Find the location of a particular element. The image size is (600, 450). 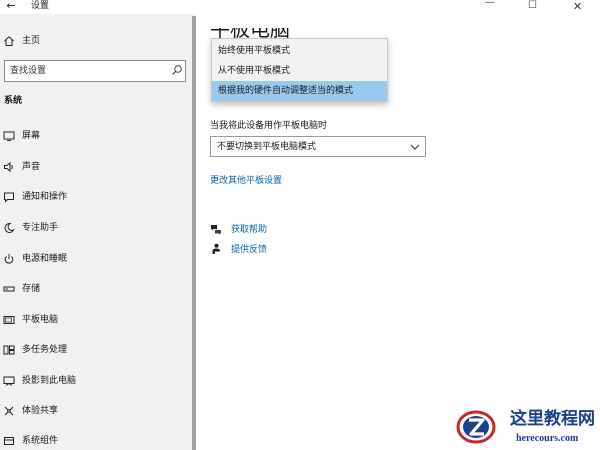

dropdown-option-always: 始终使用平板模式 is located at coordinates (299, 51).